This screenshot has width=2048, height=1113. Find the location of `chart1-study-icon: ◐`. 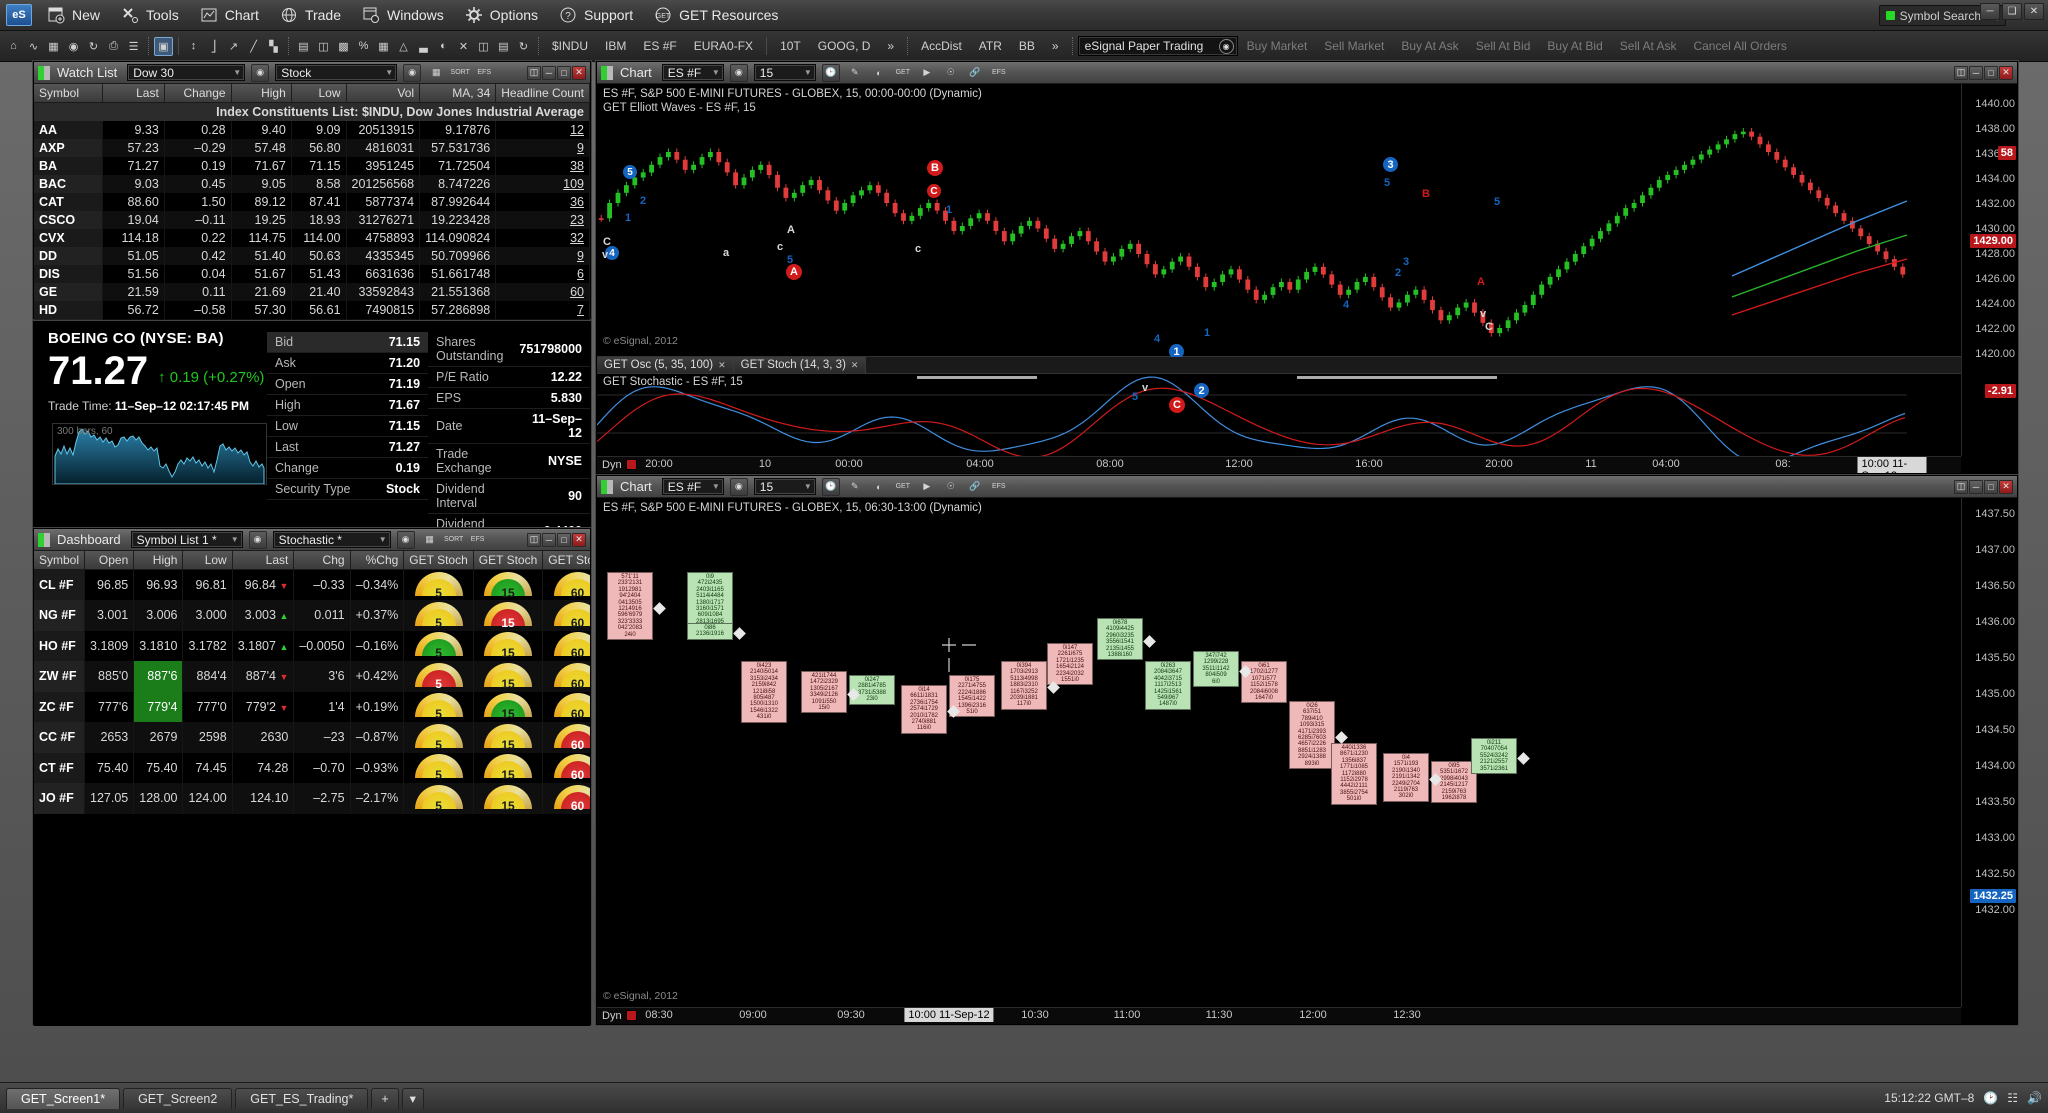

chart1-study-icon: ◐ is located at coordinates (879, 73).